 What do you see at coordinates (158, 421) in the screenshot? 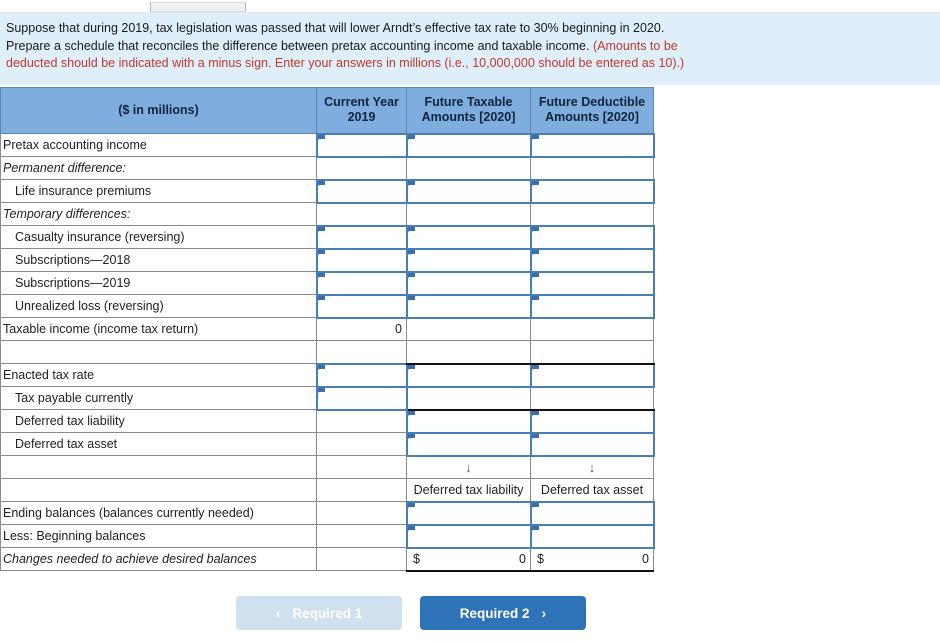
I see `row-label: Deferred tax liability` at bounding box center [158, 421].